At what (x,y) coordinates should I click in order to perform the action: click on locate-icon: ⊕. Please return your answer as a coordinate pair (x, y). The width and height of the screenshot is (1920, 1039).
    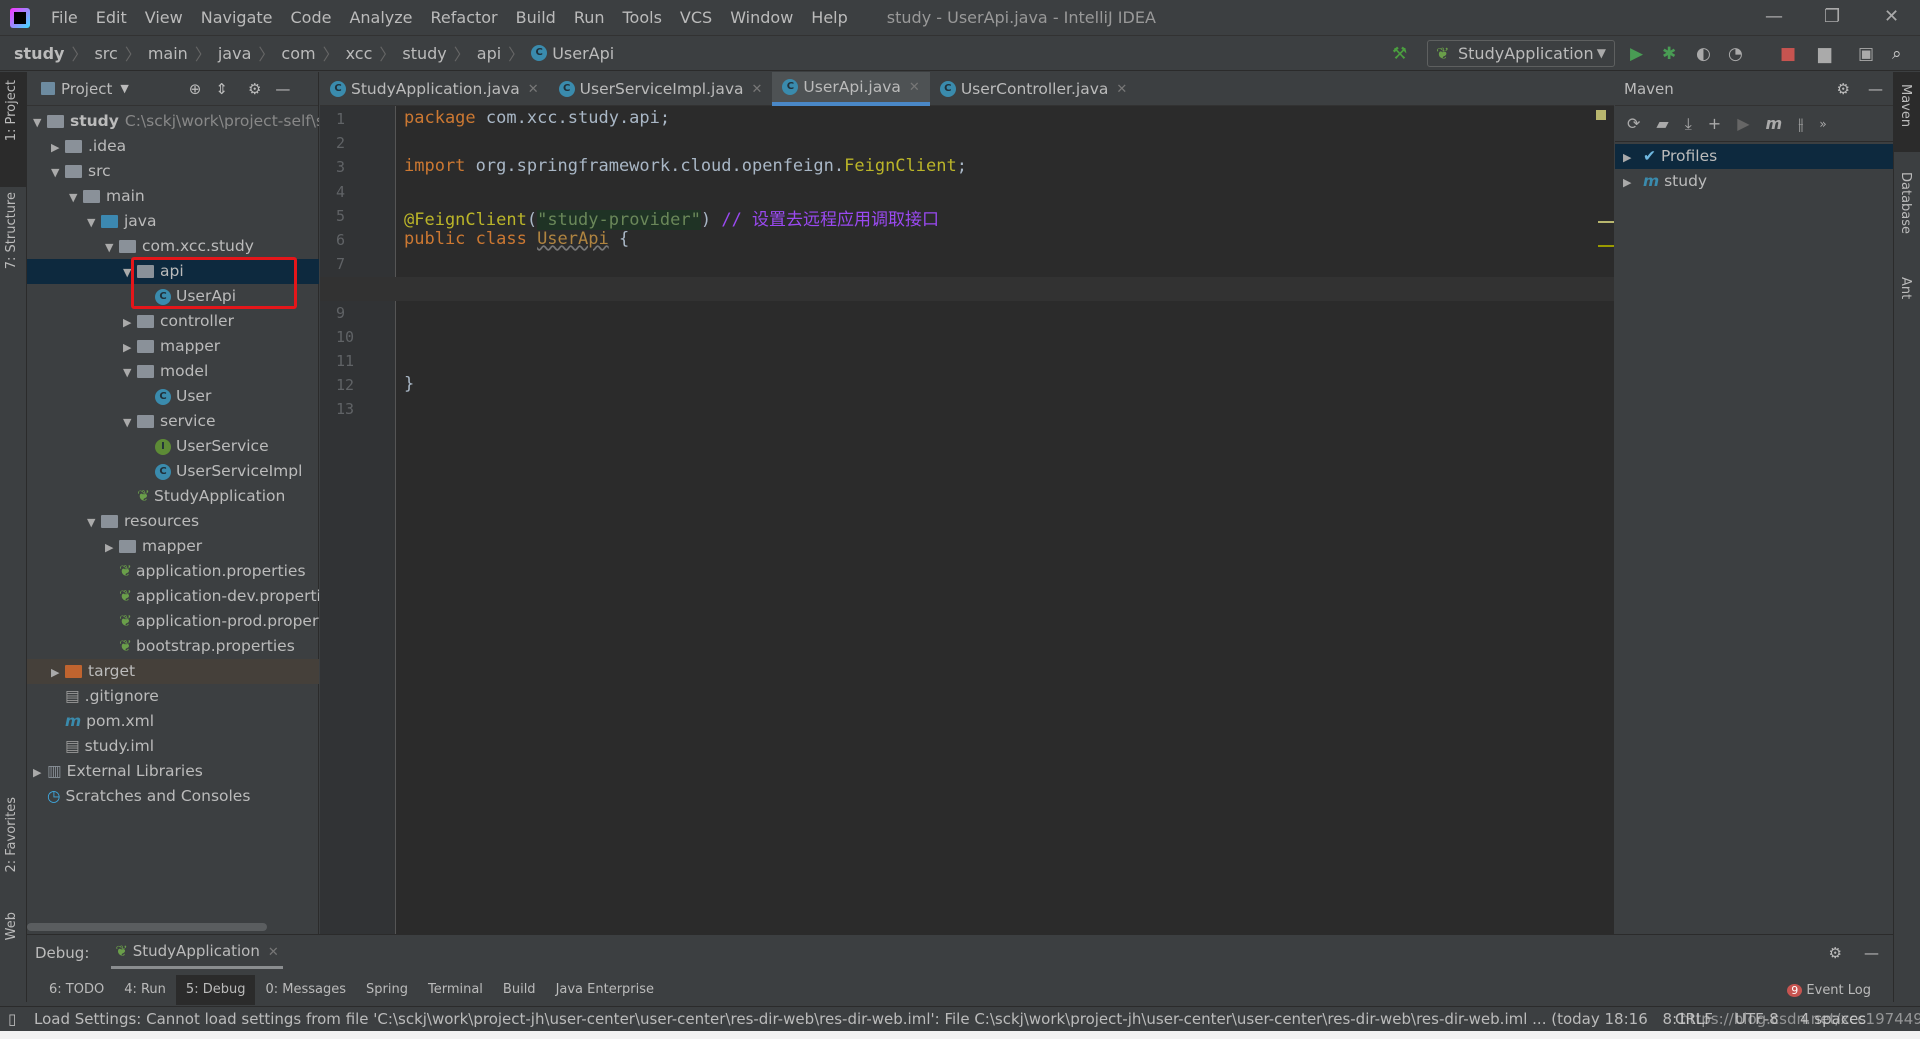
    Looking at the image, I should click on (195, 89).